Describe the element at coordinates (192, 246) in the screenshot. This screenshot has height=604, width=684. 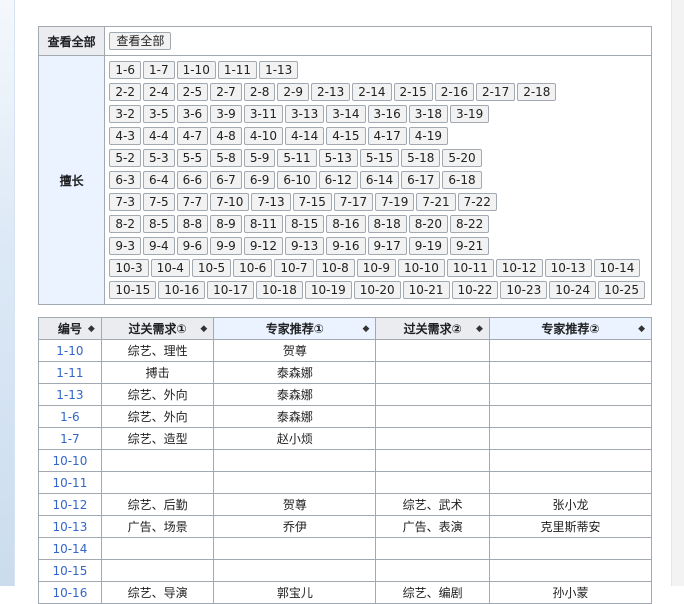
I see `level-filter-button: 9-6` at that location.